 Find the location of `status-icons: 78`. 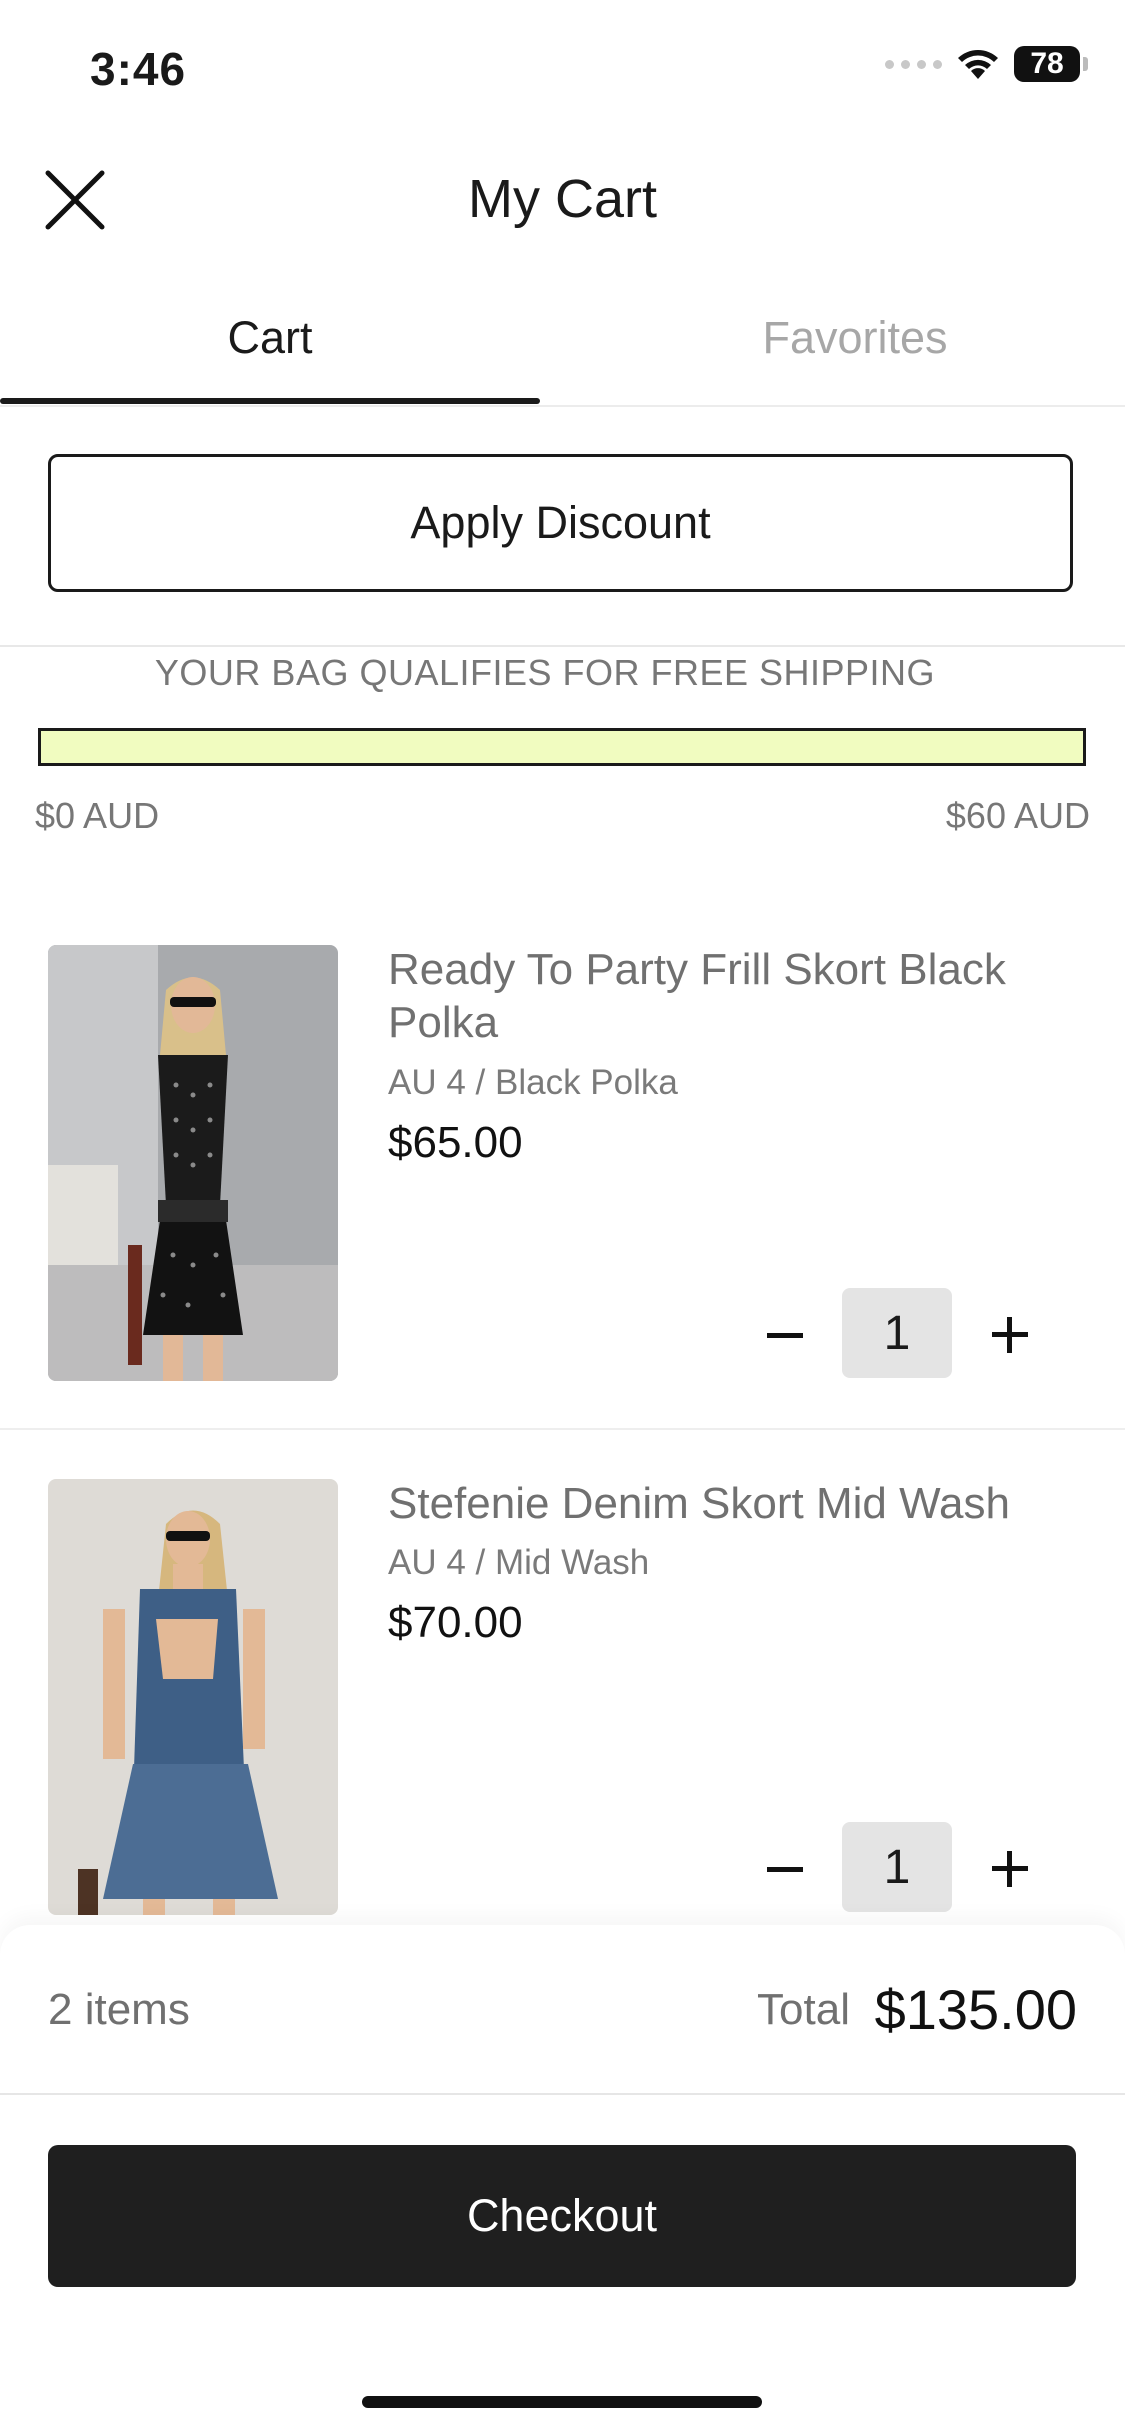

status-icons: 78 is located at coordinates (986, 64).